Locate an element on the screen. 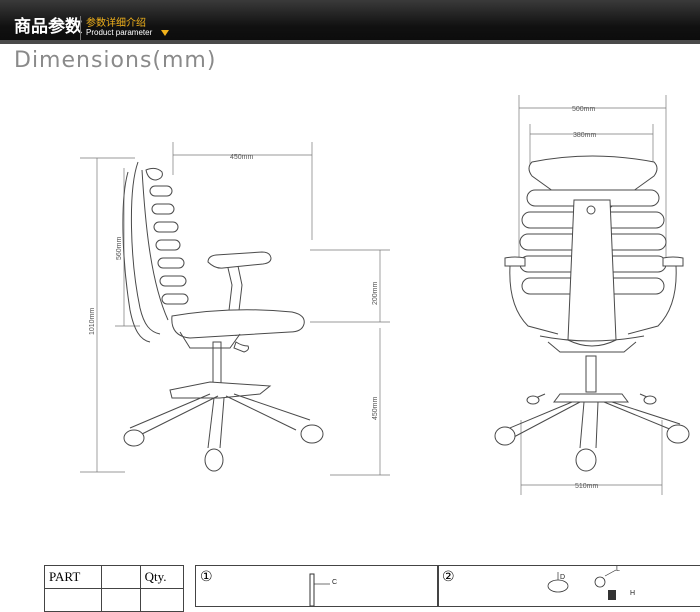 Image resolution: width=700 pixels, height=612 pixels. front-outer-width-dim: 500mm is located at coordinates (584, 109).